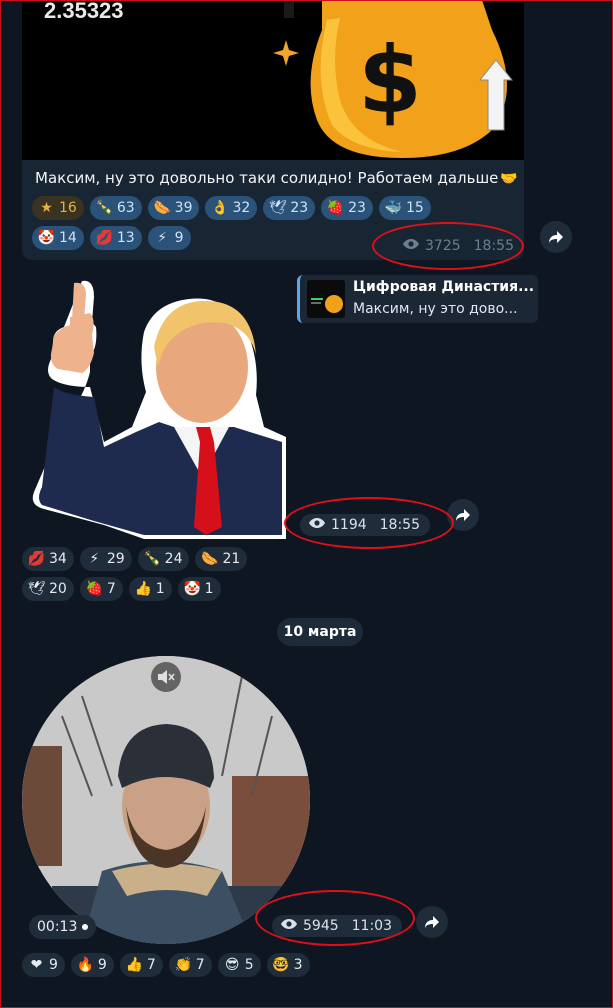 This screenshot has width=613, height=1008. I want to click on ok-hand-icon: 👌, so click(220, 208).